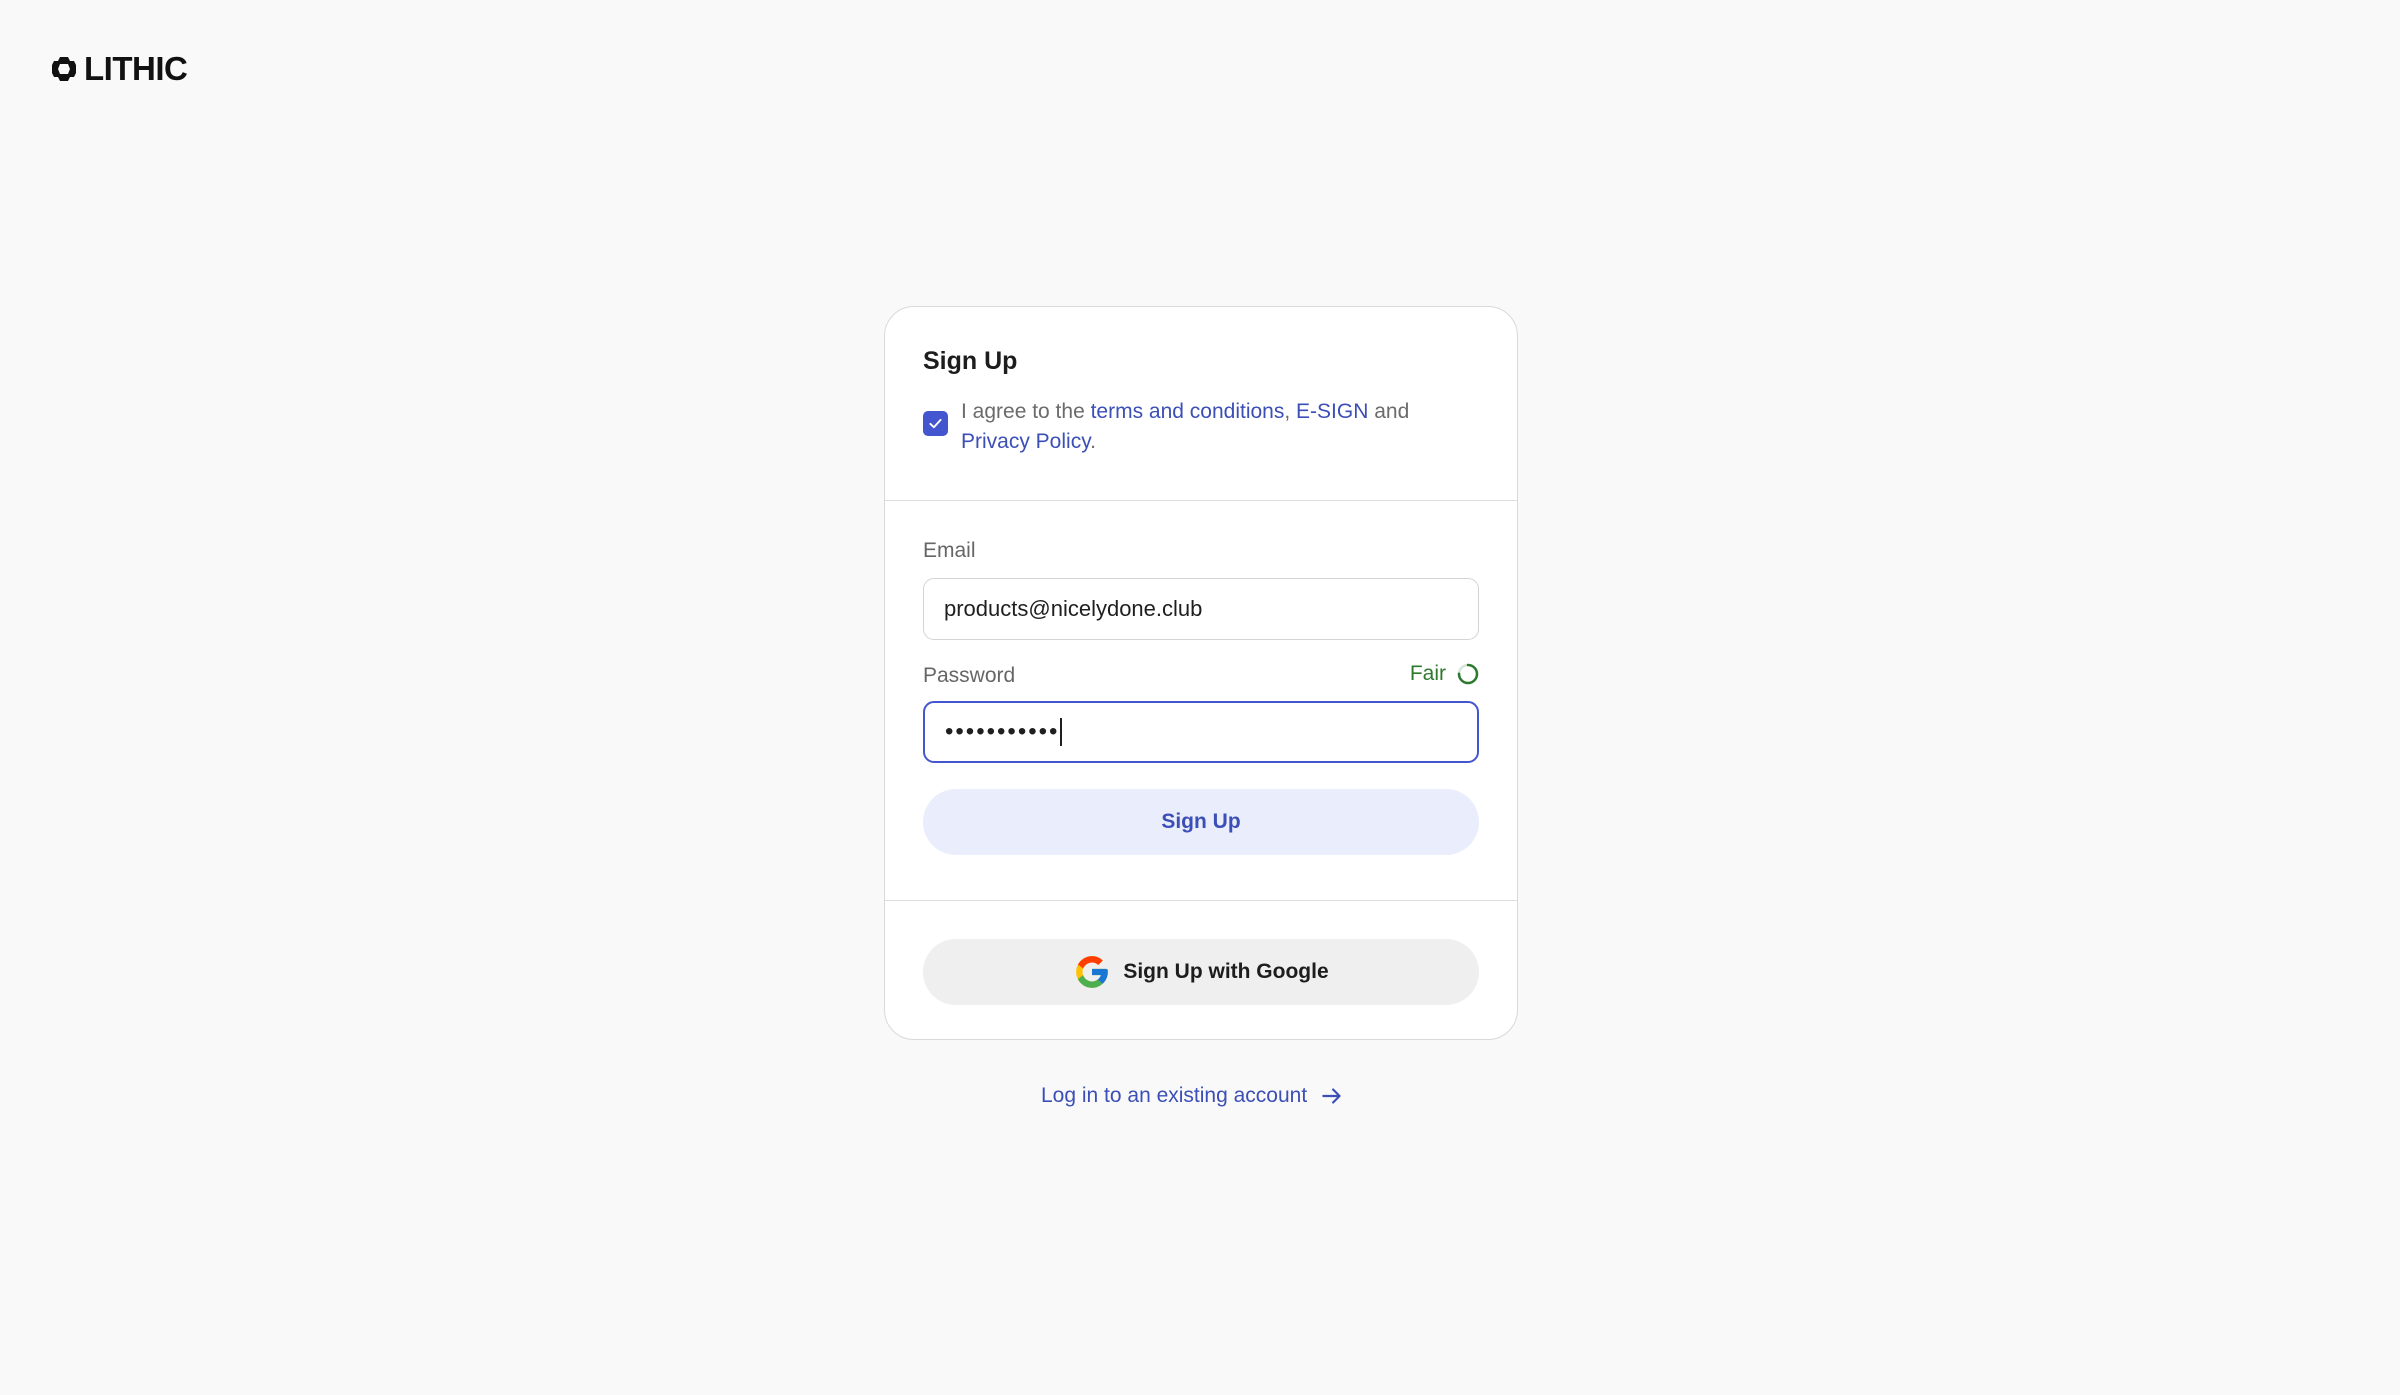 The height and width of the screenshot is (1395, 2400). I want to click on login-link: Log in to an existing account, so click(1193, 1096).